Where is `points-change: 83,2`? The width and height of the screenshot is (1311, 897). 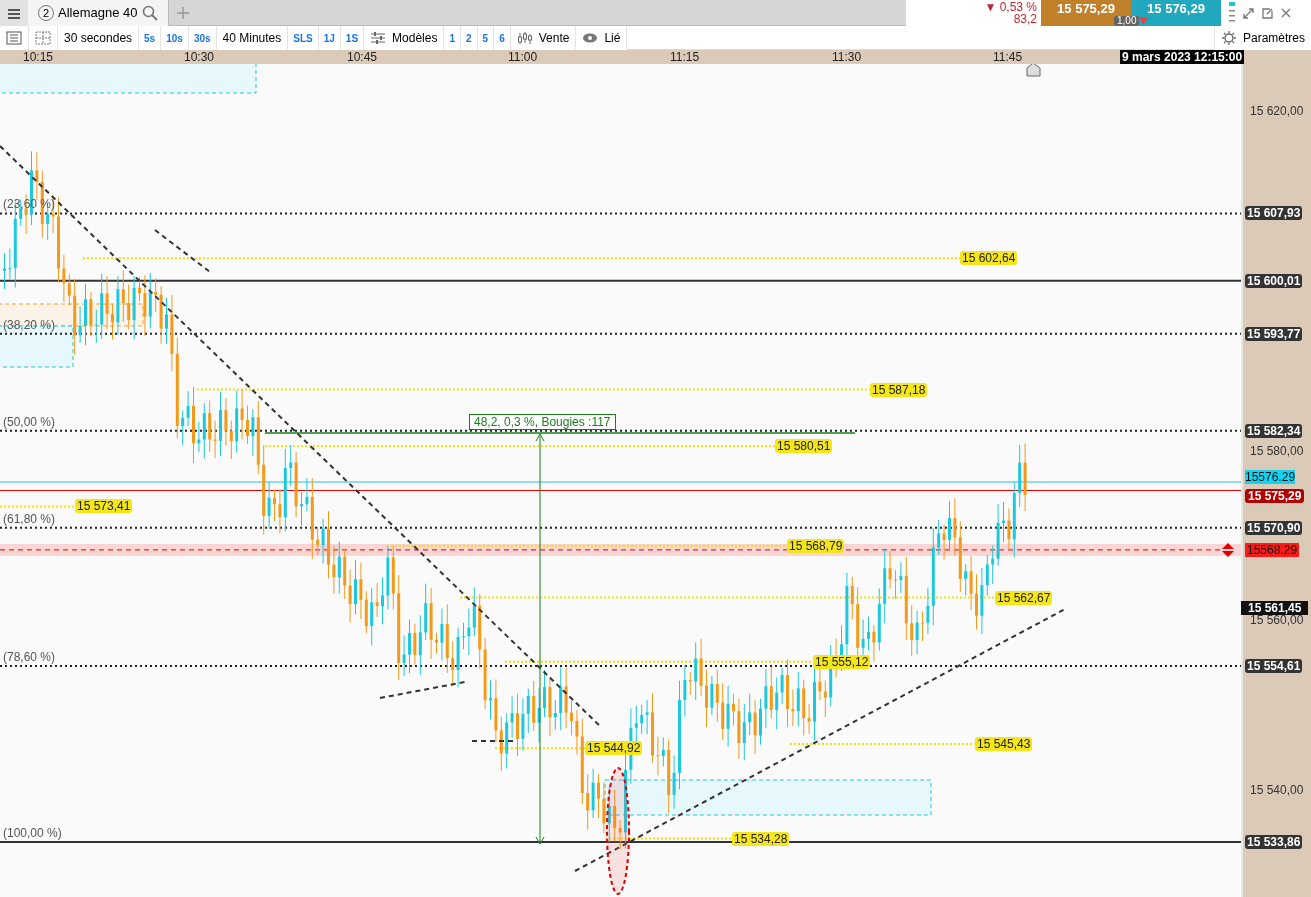 points-change: 83,2 is located at coordinates (1025, 19).